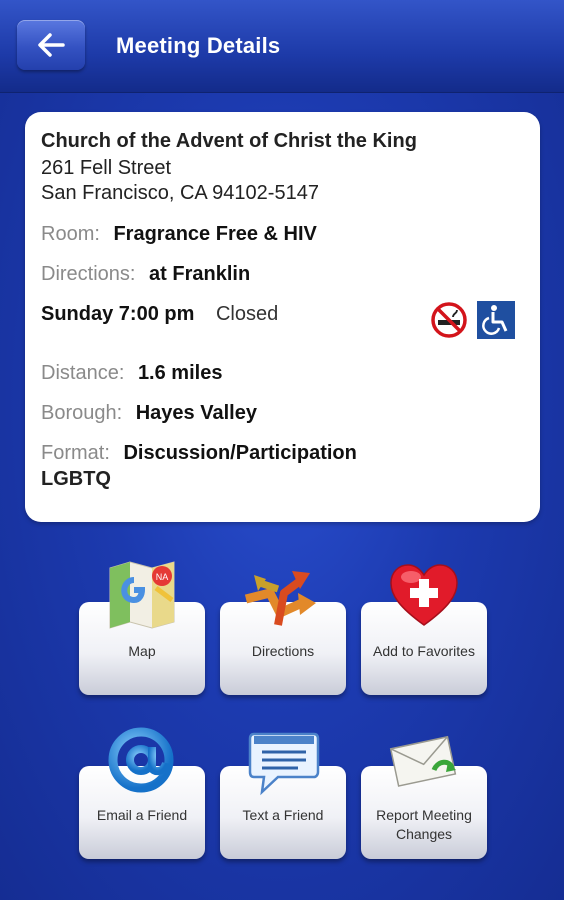 The width and height of the screenshot is (564, 900). What do you see at coordinates (496, 320) in the screenshot?
I see `wheelchair-accessible-icon` at bounding box center [496, 320].